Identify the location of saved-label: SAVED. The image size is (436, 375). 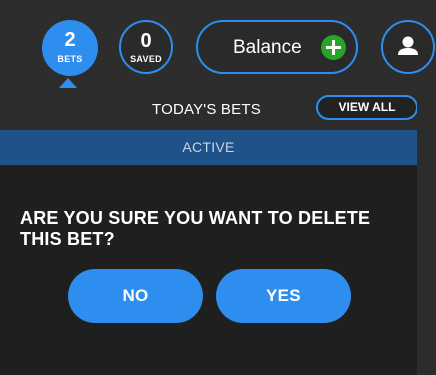
(146, 59).